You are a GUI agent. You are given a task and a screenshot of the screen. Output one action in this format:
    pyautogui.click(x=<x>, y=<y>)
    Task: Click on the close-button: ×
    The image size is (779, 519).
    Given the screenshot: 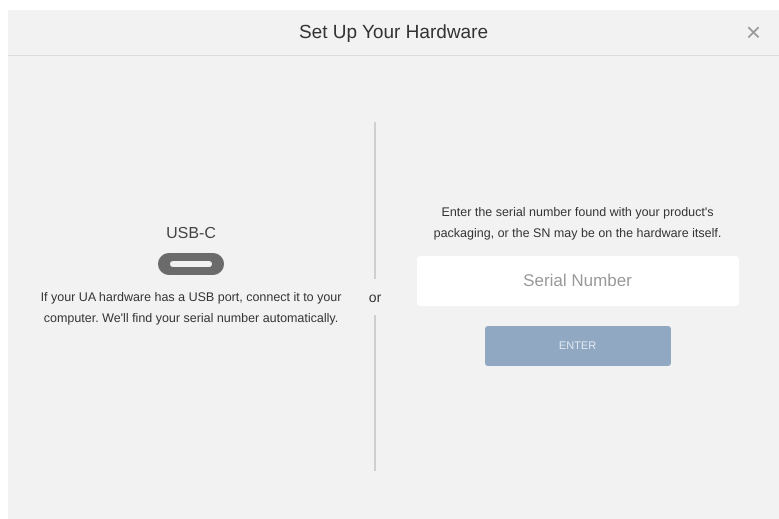 What is the action you would take?
    pyautogui.click(x=753, y=32)
    